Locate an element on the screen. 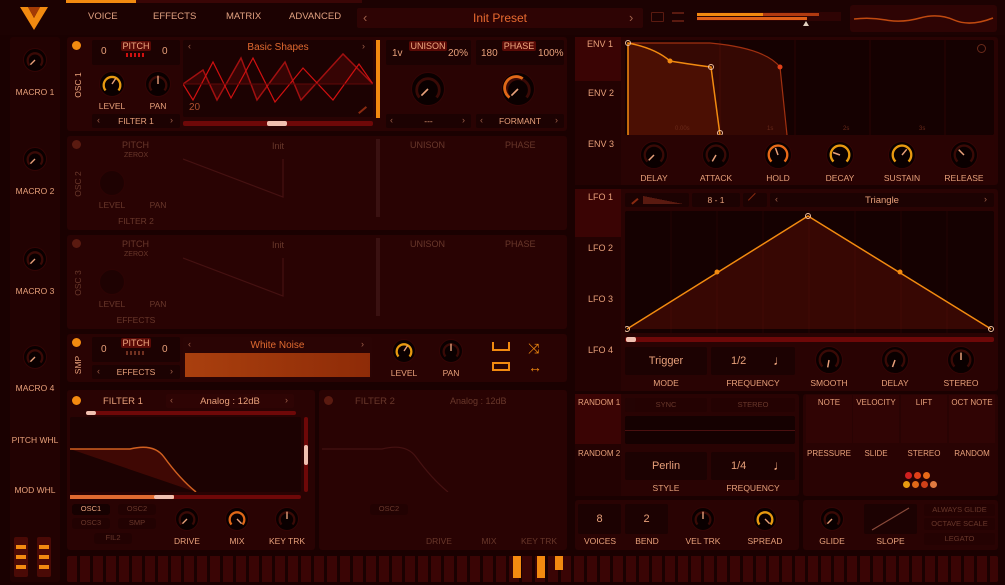  osc1-spectral-knob is located at coordinates (428, 89).